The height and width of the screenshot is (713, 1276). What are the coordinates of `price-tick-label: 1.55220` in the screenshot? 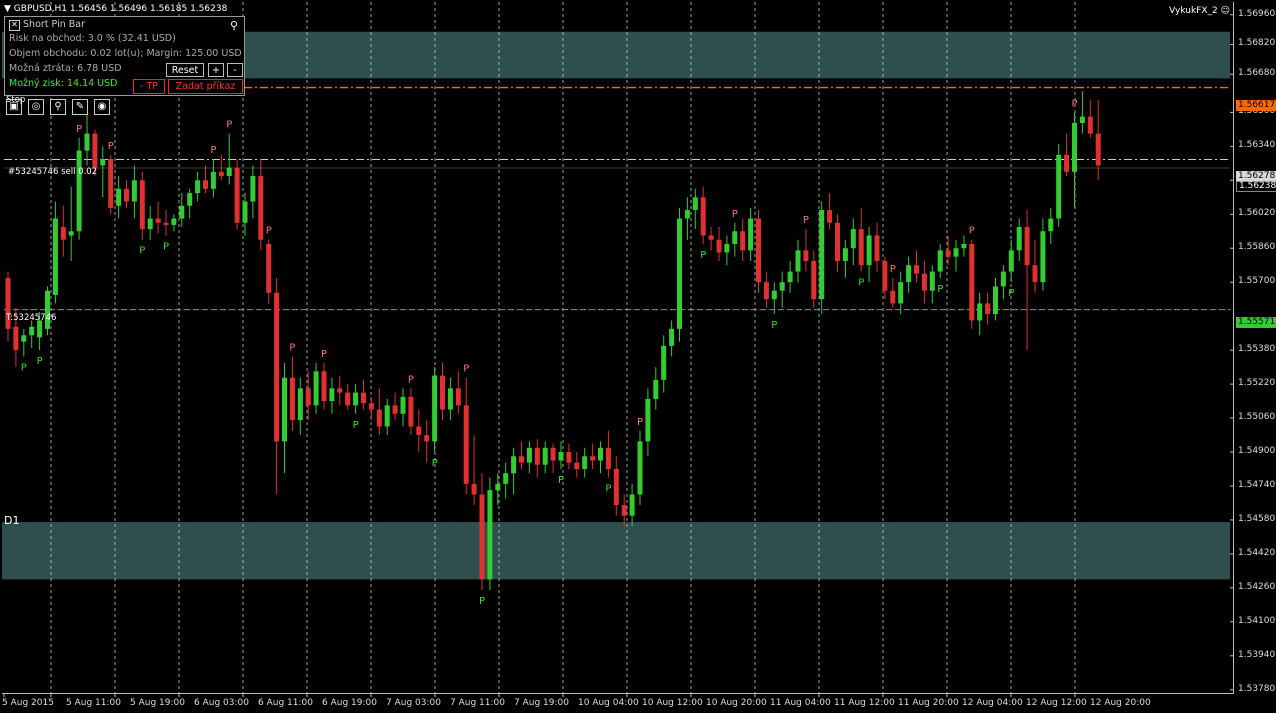 It's located at (1257, 383).